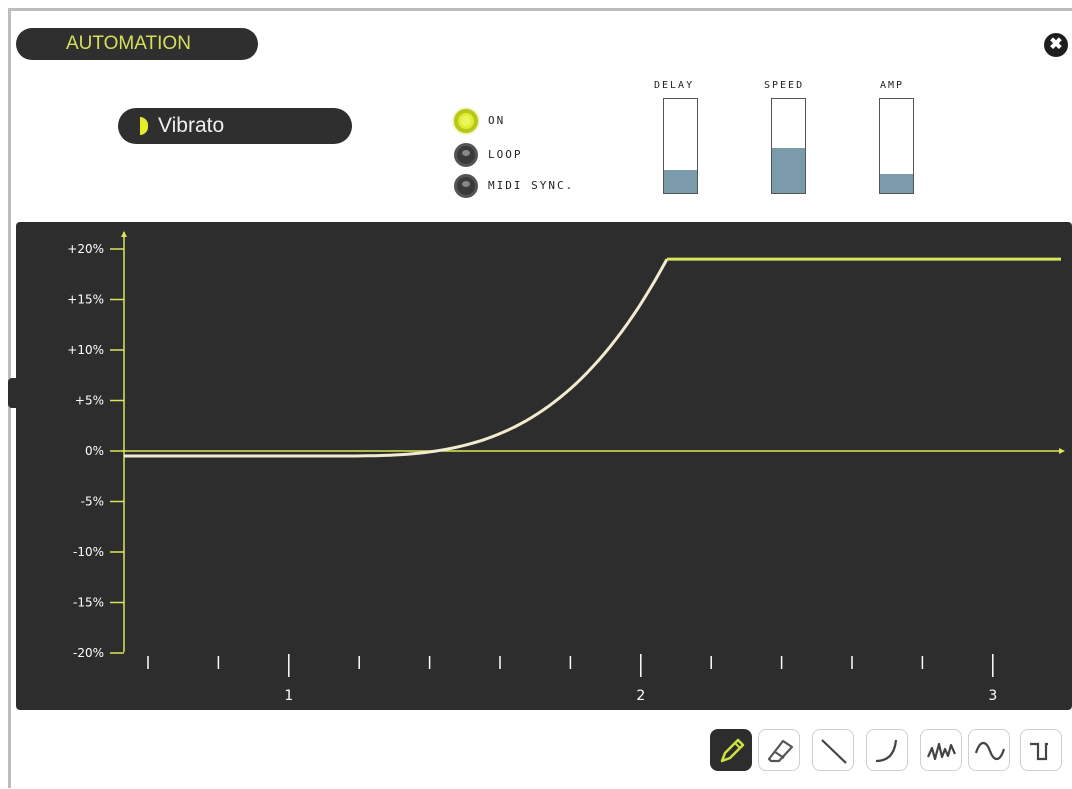 The height and width of the screenshot is (789, 1072). I want to click on half-moon-icon, so click(144, 126).